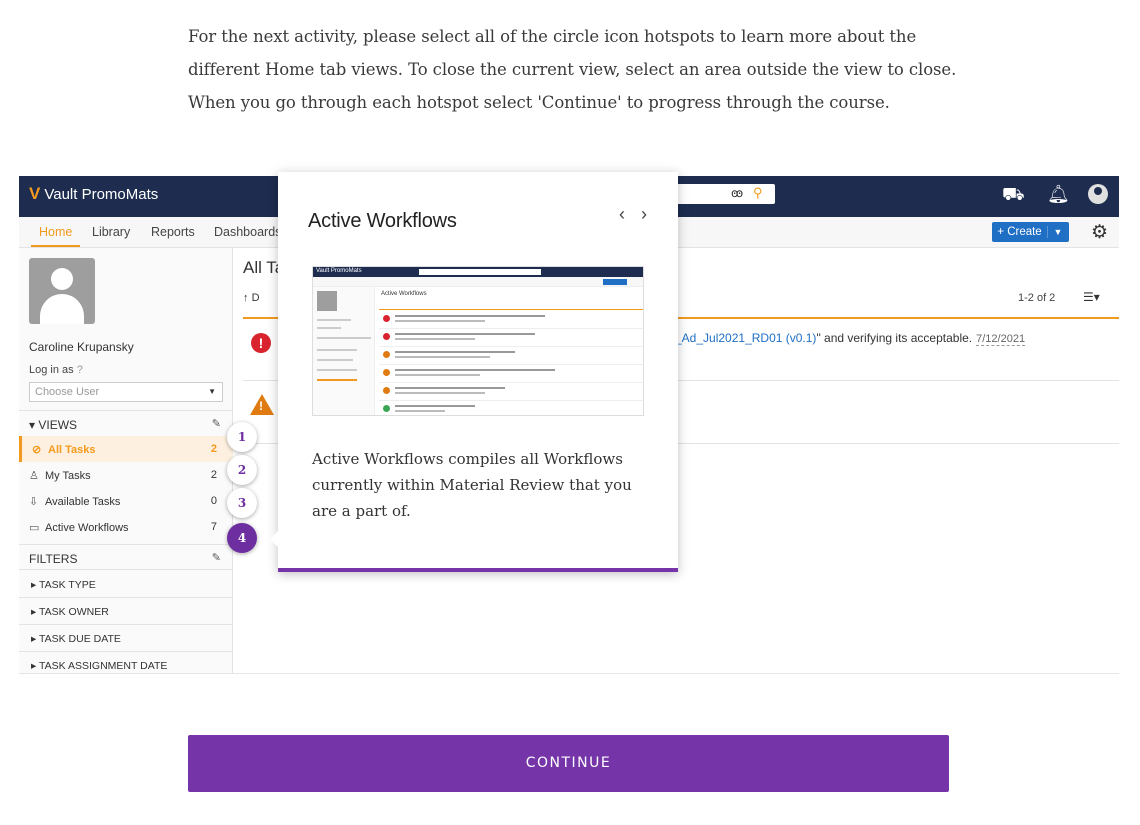  I want to click on create-label: Create, so click(1024, 232).